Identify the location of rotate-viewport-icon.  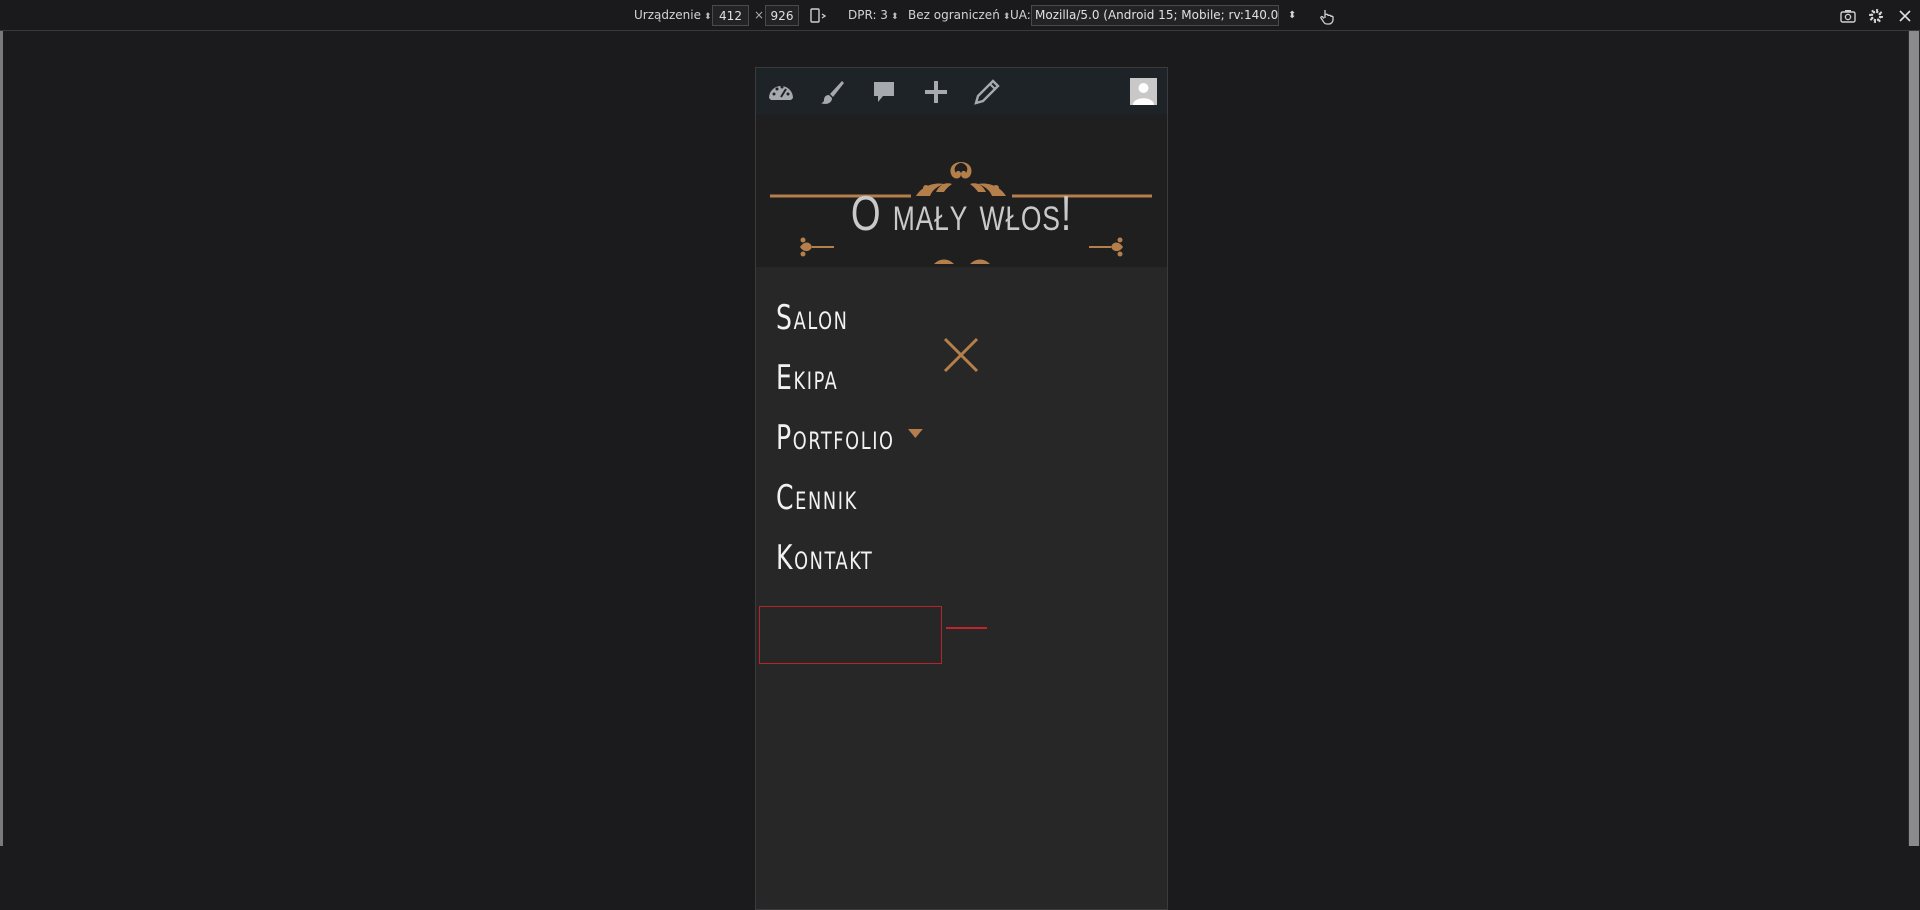
(818, 16).